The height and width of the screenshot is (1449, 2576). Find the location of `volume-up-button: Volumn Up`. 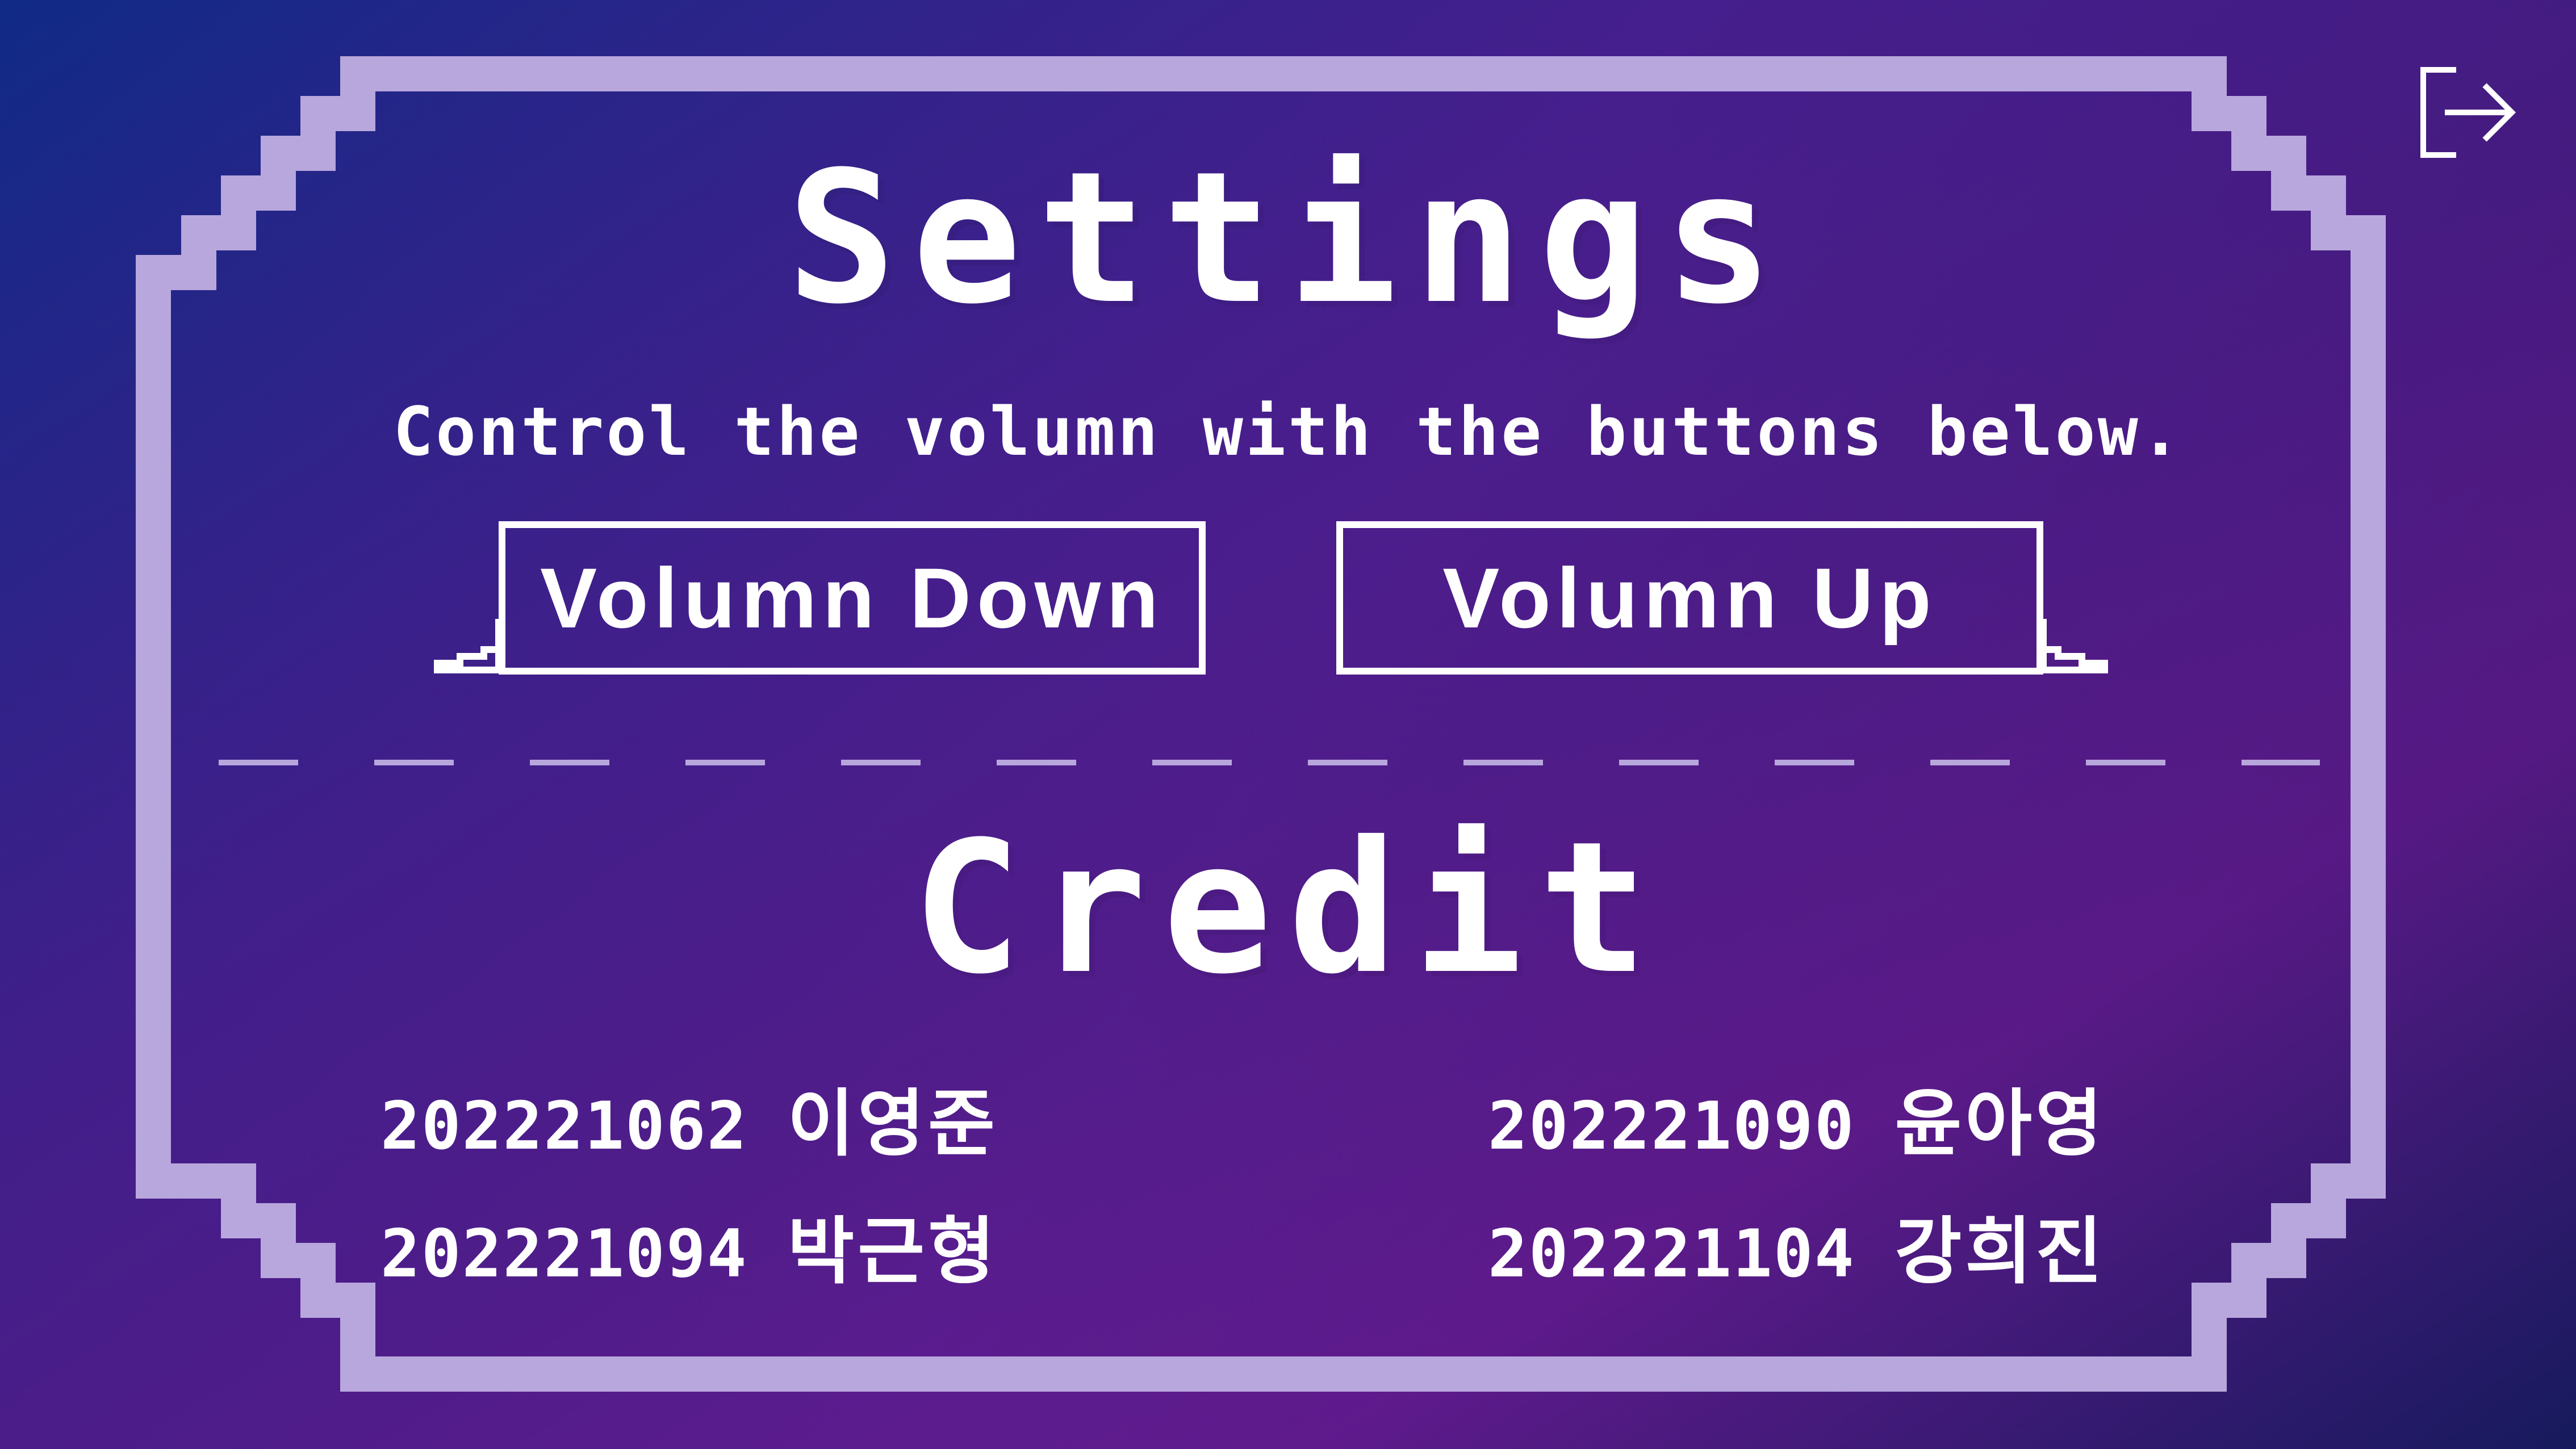

volume-up-button: Volumn Up is located at coordinates (1689, 598).